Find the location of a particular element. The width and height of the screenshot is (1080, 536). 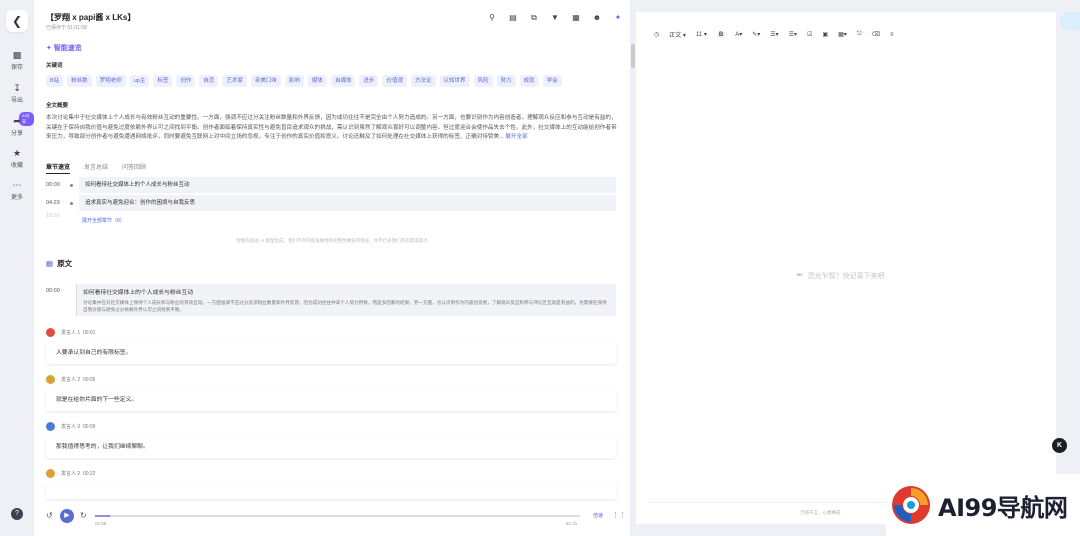

filter-icon: ▼ is located at coordinates (555, 18).